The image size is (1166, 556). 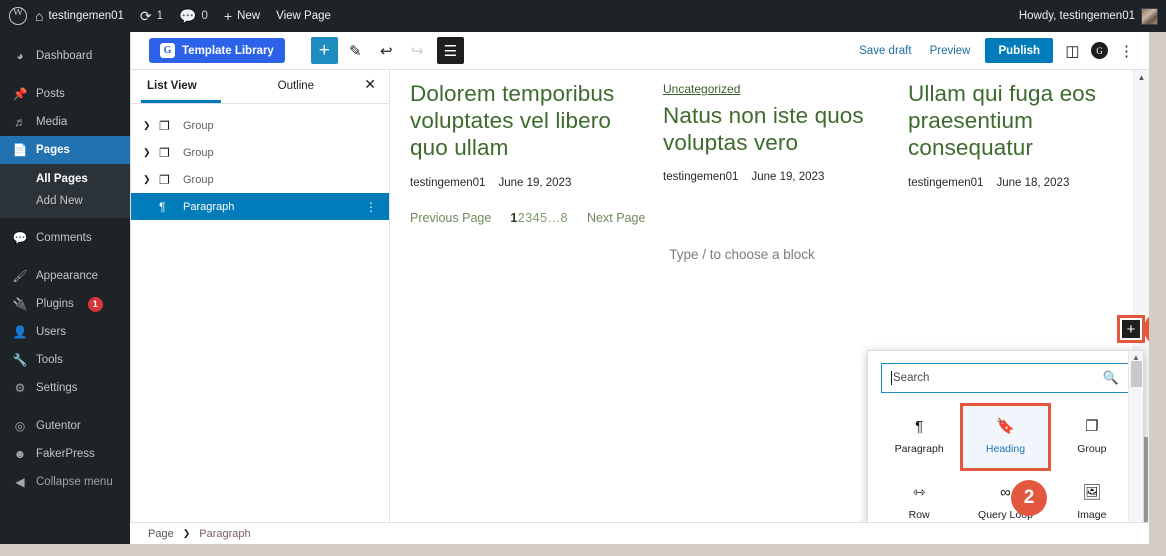 I want to click on sidebar-item-fakerpress: ☻ FakerPress, so click(x=65, y=454).